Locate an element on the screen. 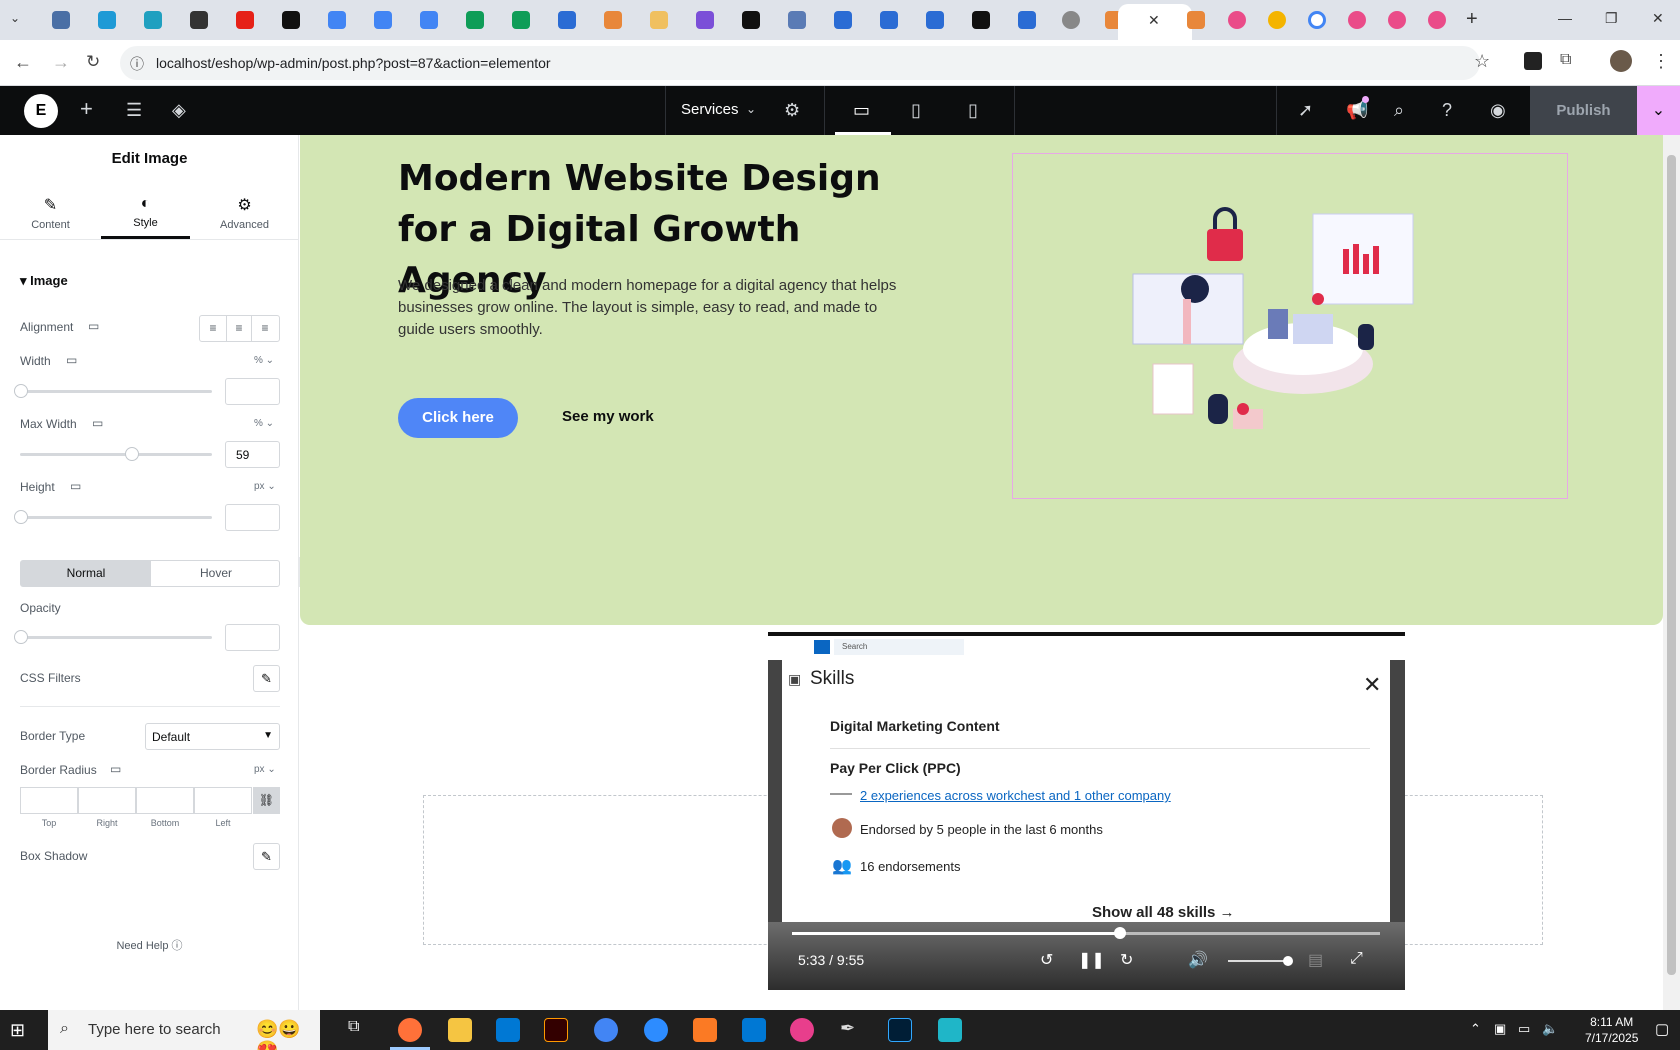  link-values-icon: ⛓ is located at coordinates (266, 800).